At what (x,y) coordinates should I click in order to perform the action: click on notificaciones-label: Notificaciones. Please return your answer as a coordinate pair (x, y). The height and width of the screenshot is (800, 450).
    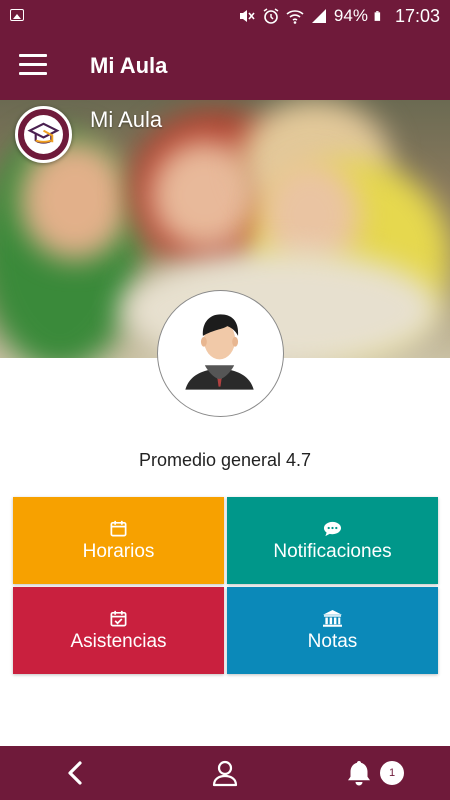
    Looking at the image, I should click on (332, 551).